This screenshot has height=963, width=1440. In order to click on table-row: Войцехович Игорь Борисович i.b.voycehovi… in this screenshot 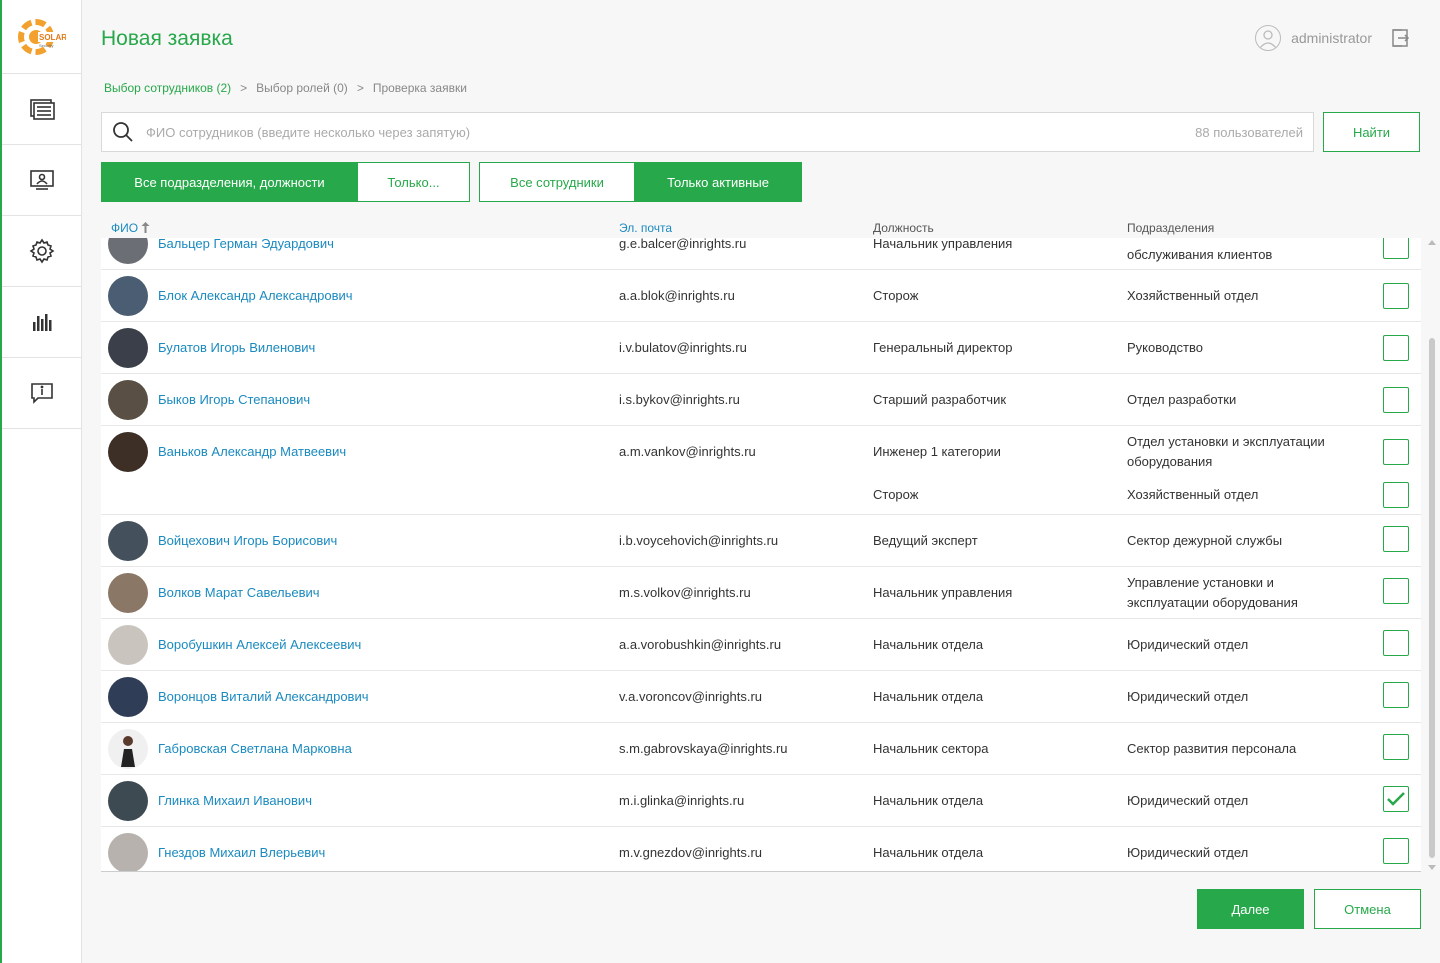, I will do `click(761, 541)`.